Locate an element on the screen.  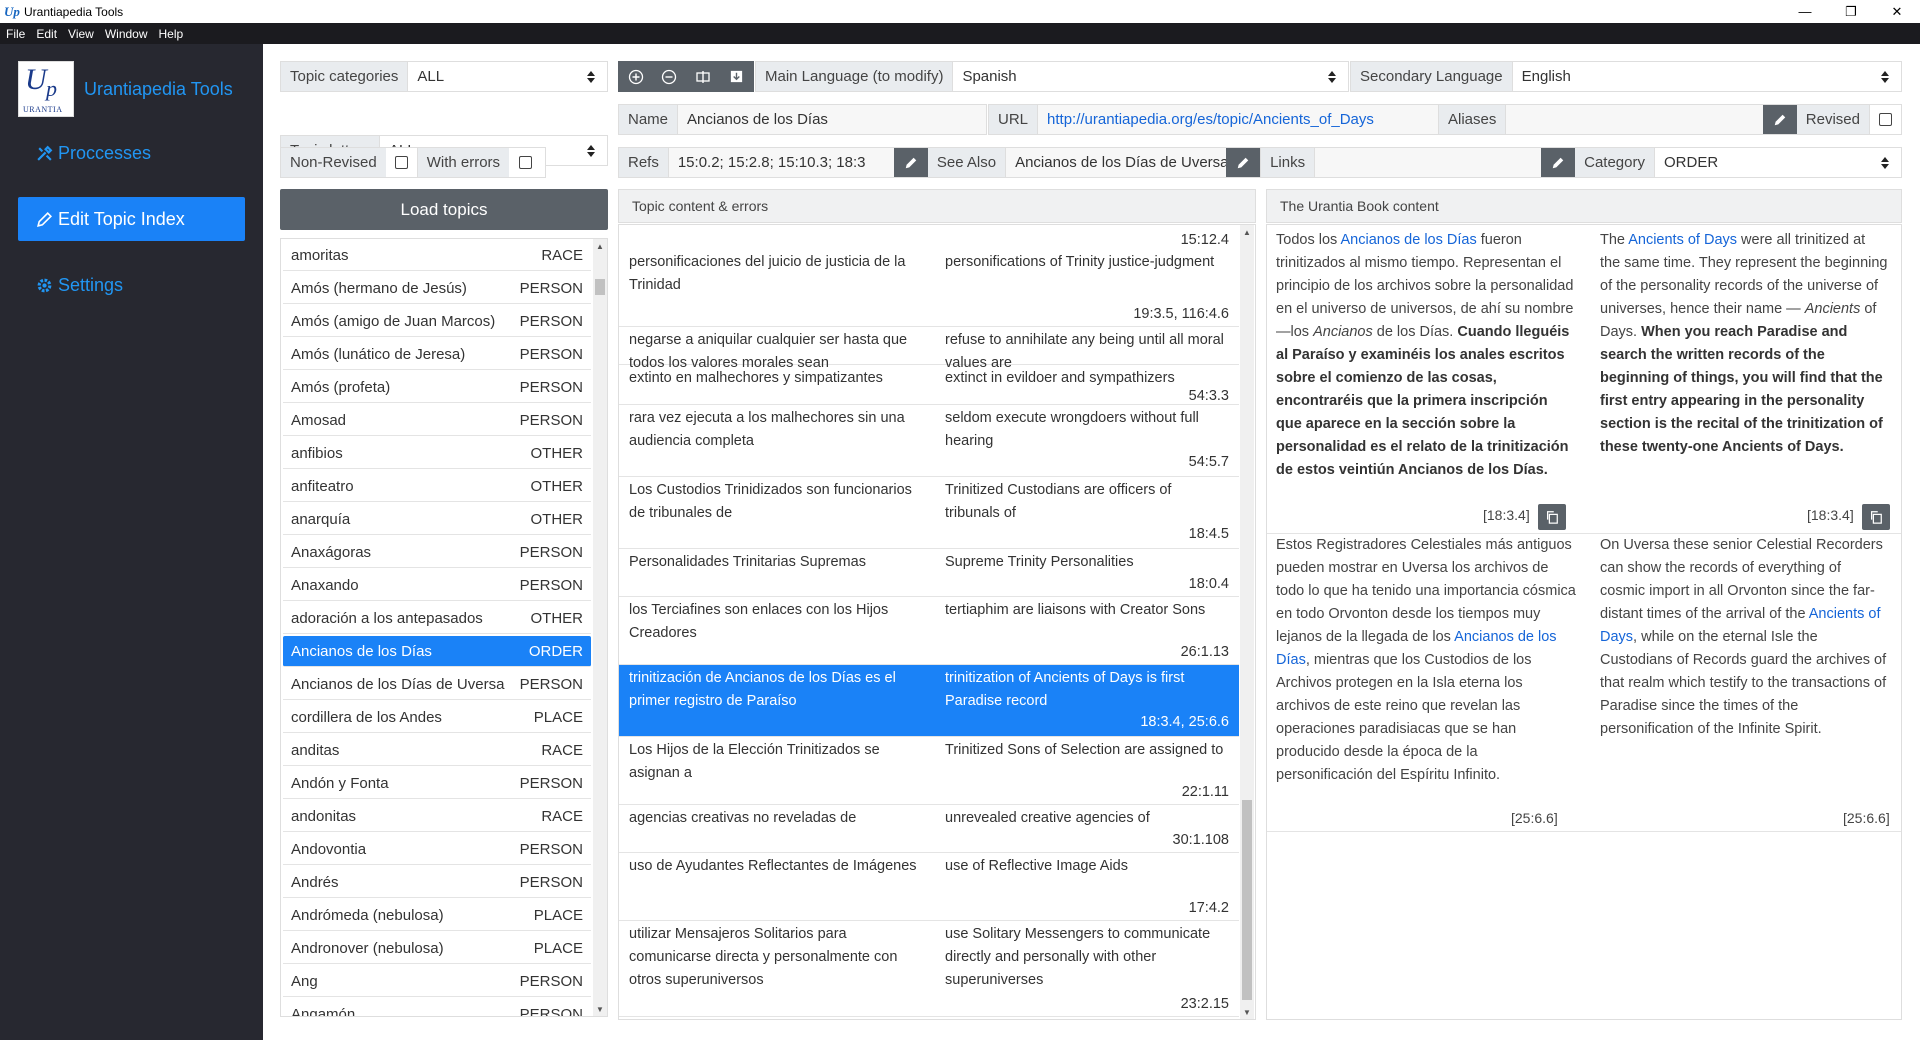
sidebar-item-edit-topic-index: Edit Topic Index is located at coordinates (131, 219).